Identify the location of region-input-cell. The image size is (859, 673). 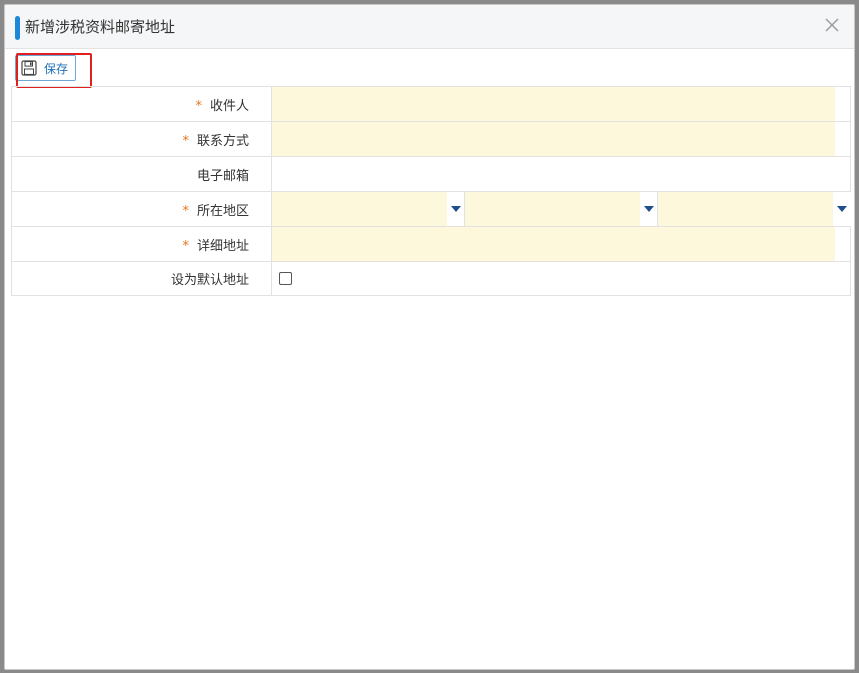
(561, 209).